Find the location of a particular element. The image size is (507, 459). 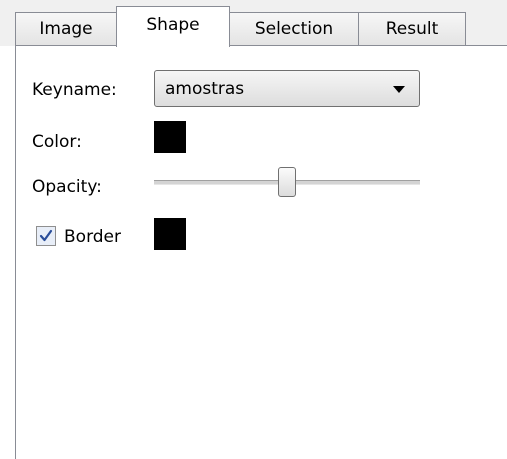

check-icon is located at coordinates (46, 235).